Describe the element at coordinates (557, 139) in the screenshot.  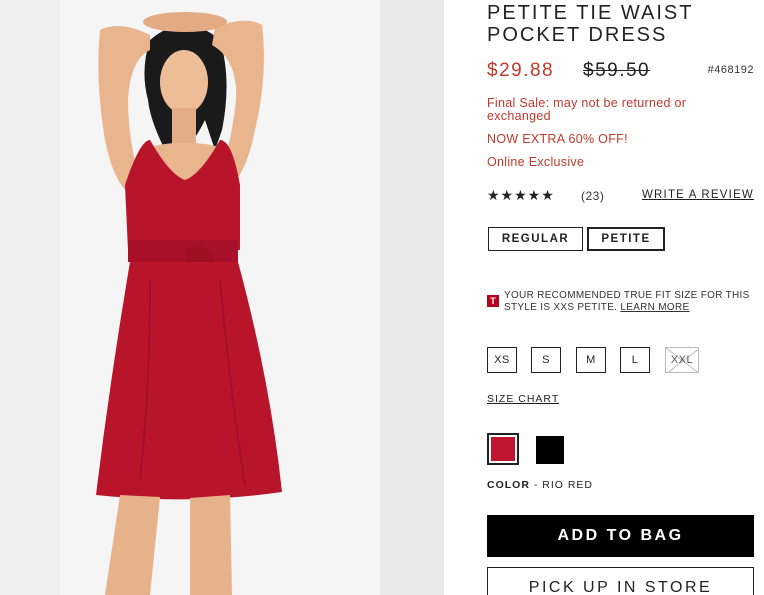
I see `promo-extra-discount: NOW EXTRA 60% OFF!` at that location.